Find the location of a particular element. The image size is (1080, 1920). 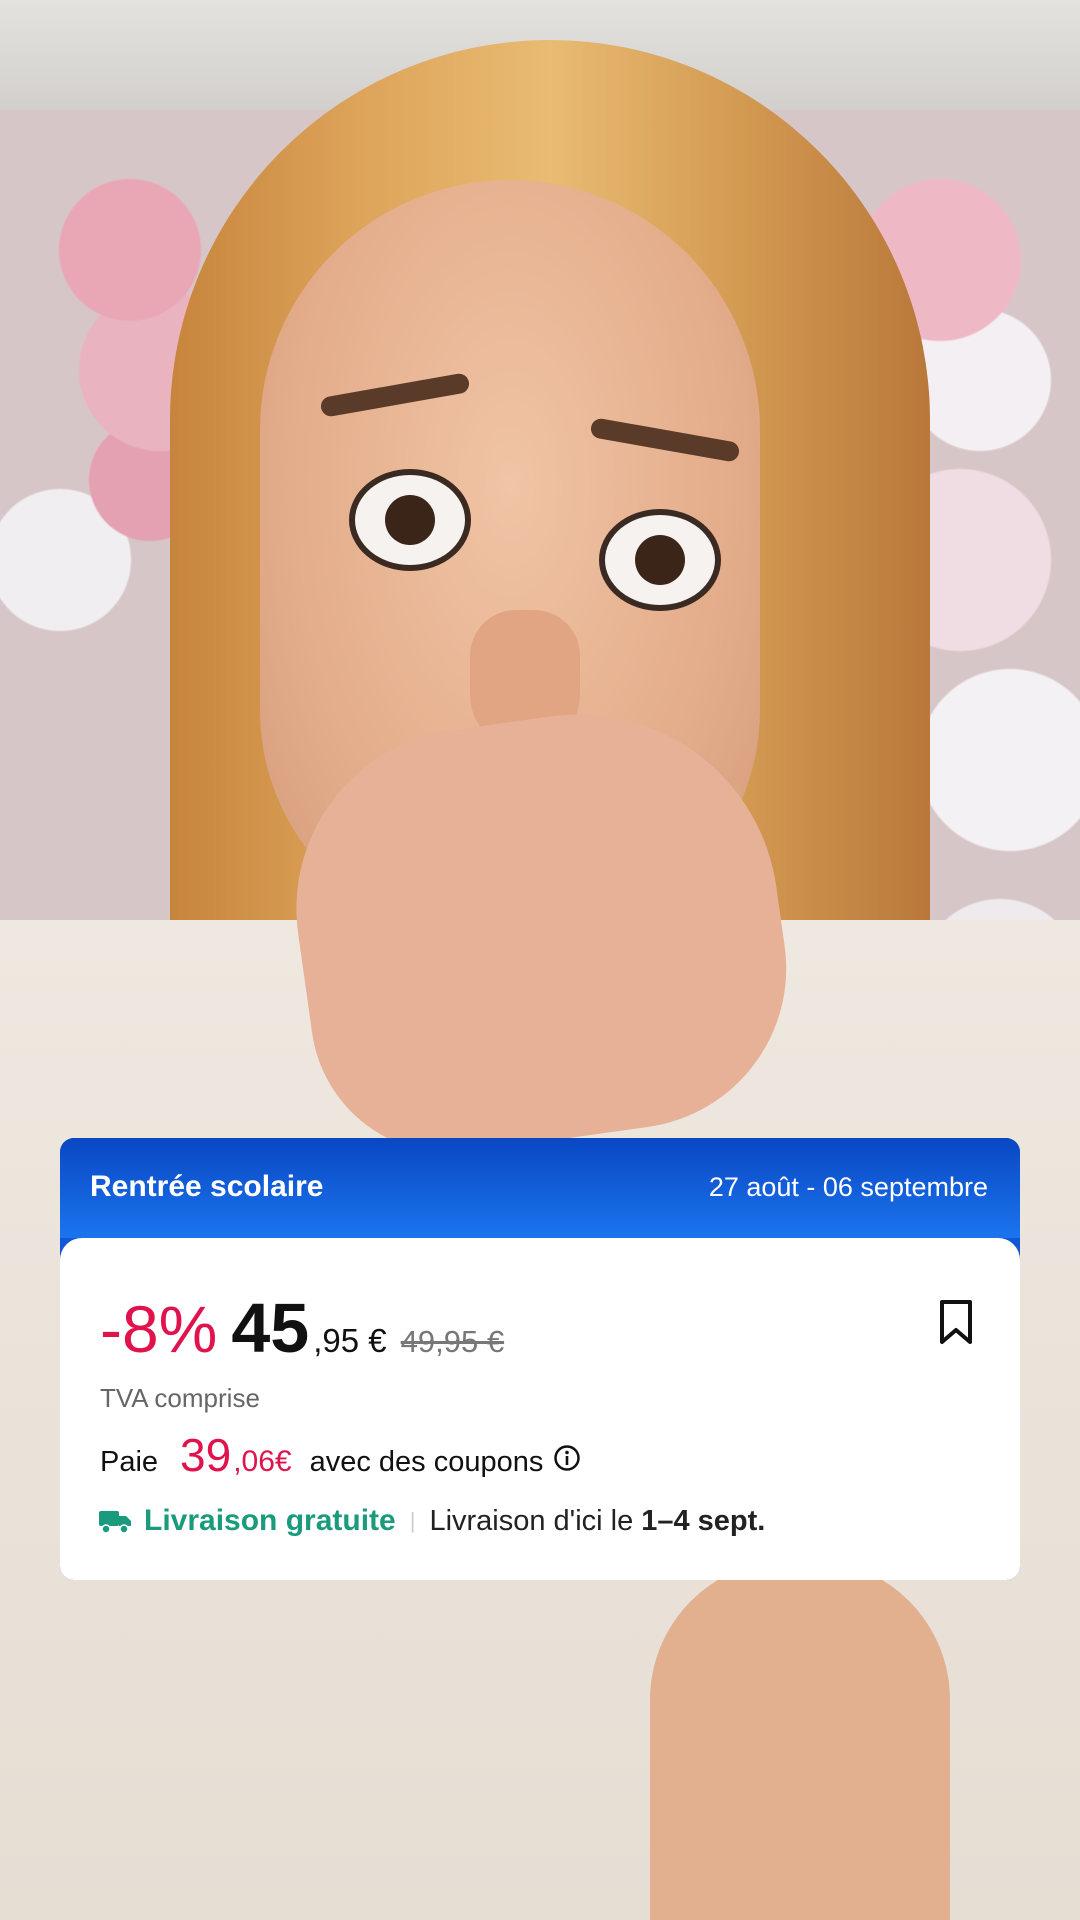

vat-note: TVA comprise is located at coordinates (180, 1398).